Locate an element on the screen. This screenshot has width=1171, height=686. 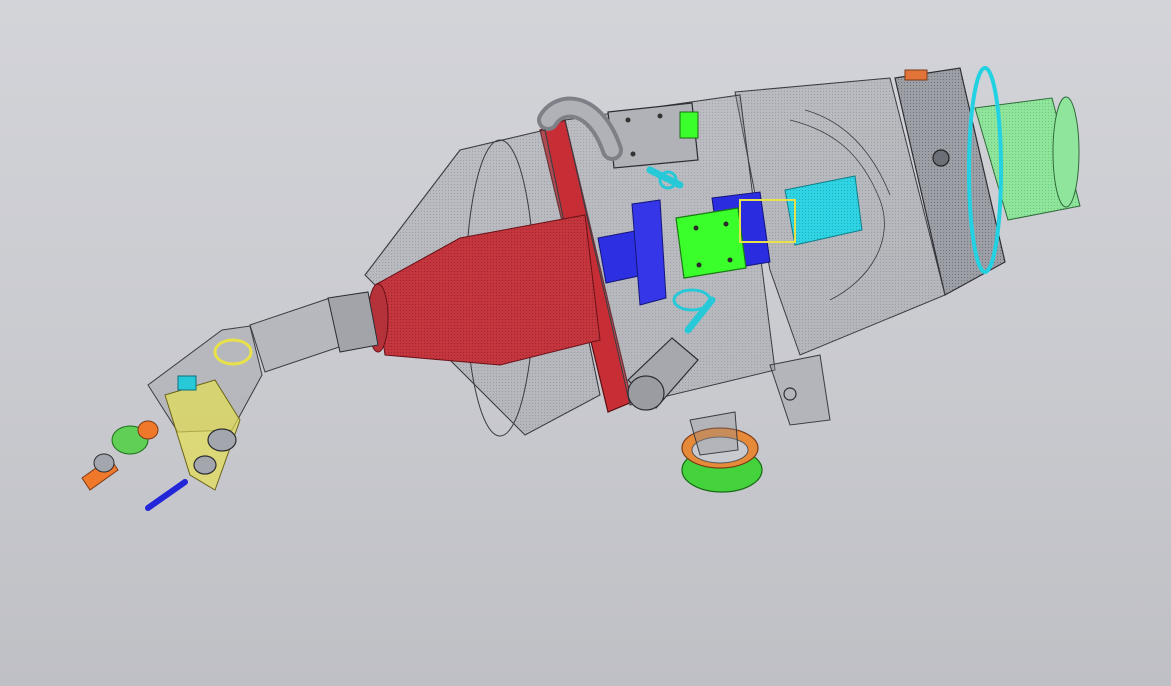
inlet-tube is located at coordinates (314, 332).